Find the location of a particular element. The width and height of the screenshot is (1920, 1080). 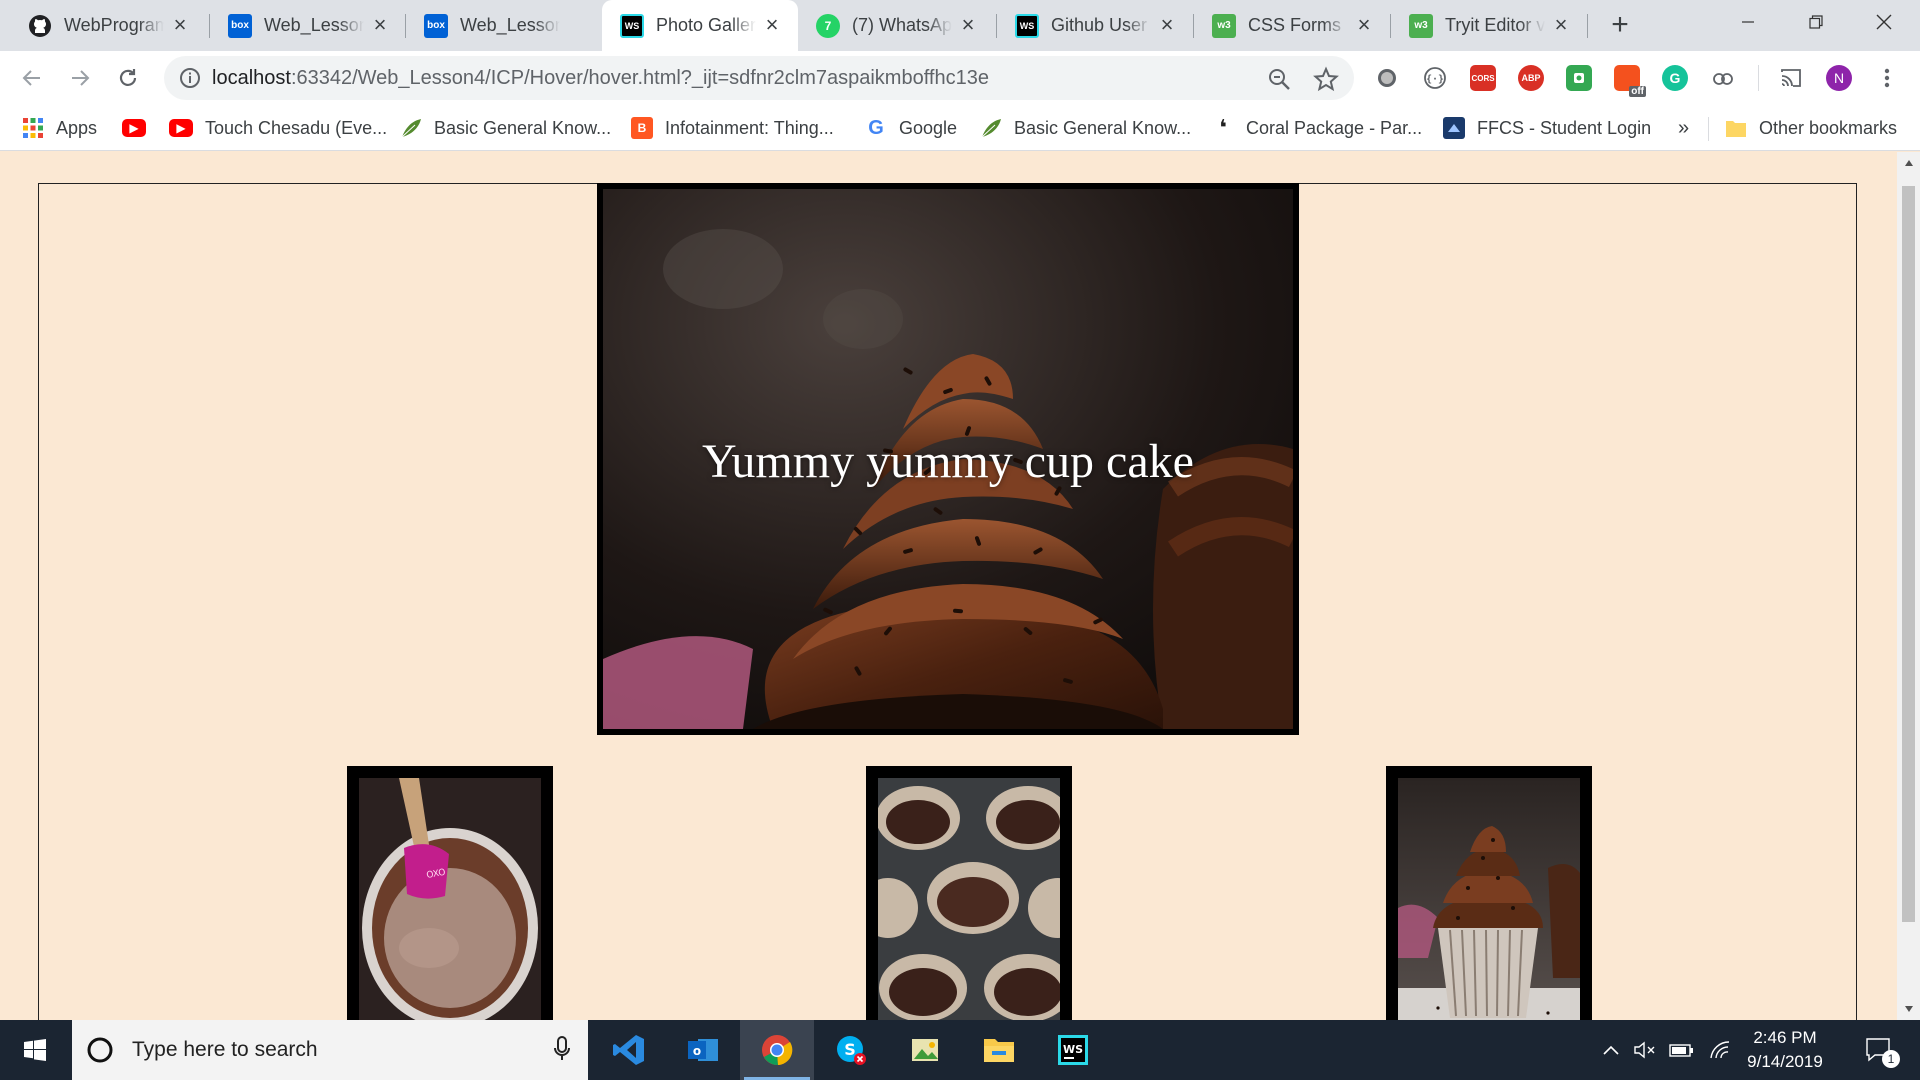

file-explorer-icon is located at coordinates (999, 1050).